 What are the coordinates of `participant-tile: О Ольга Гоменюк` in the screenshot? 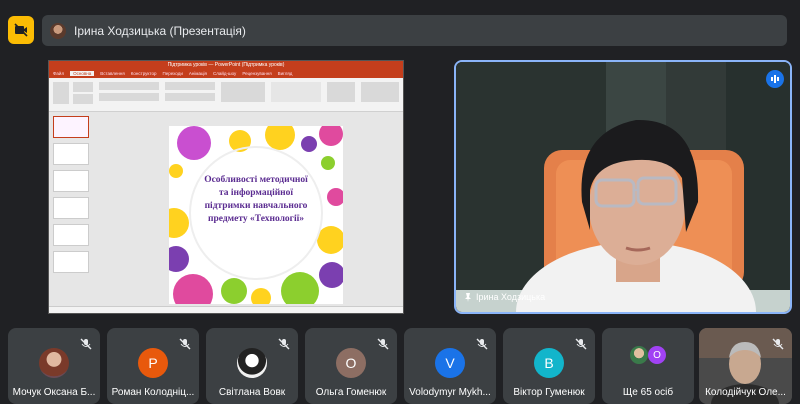 It's located at (351, 366).